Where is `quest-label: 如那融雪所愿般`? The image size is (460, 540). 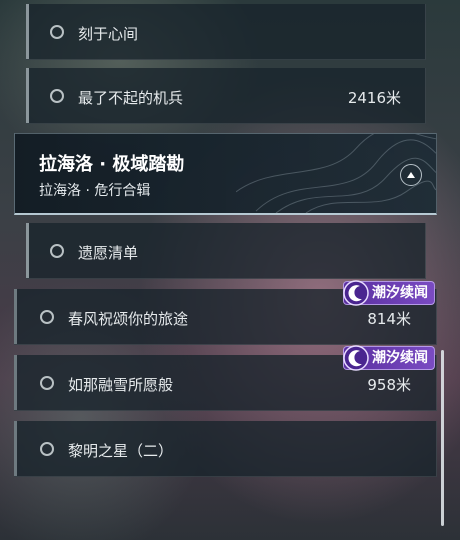 quest-label: 如那融雪所愿般 is located at coordinates (121, 385).